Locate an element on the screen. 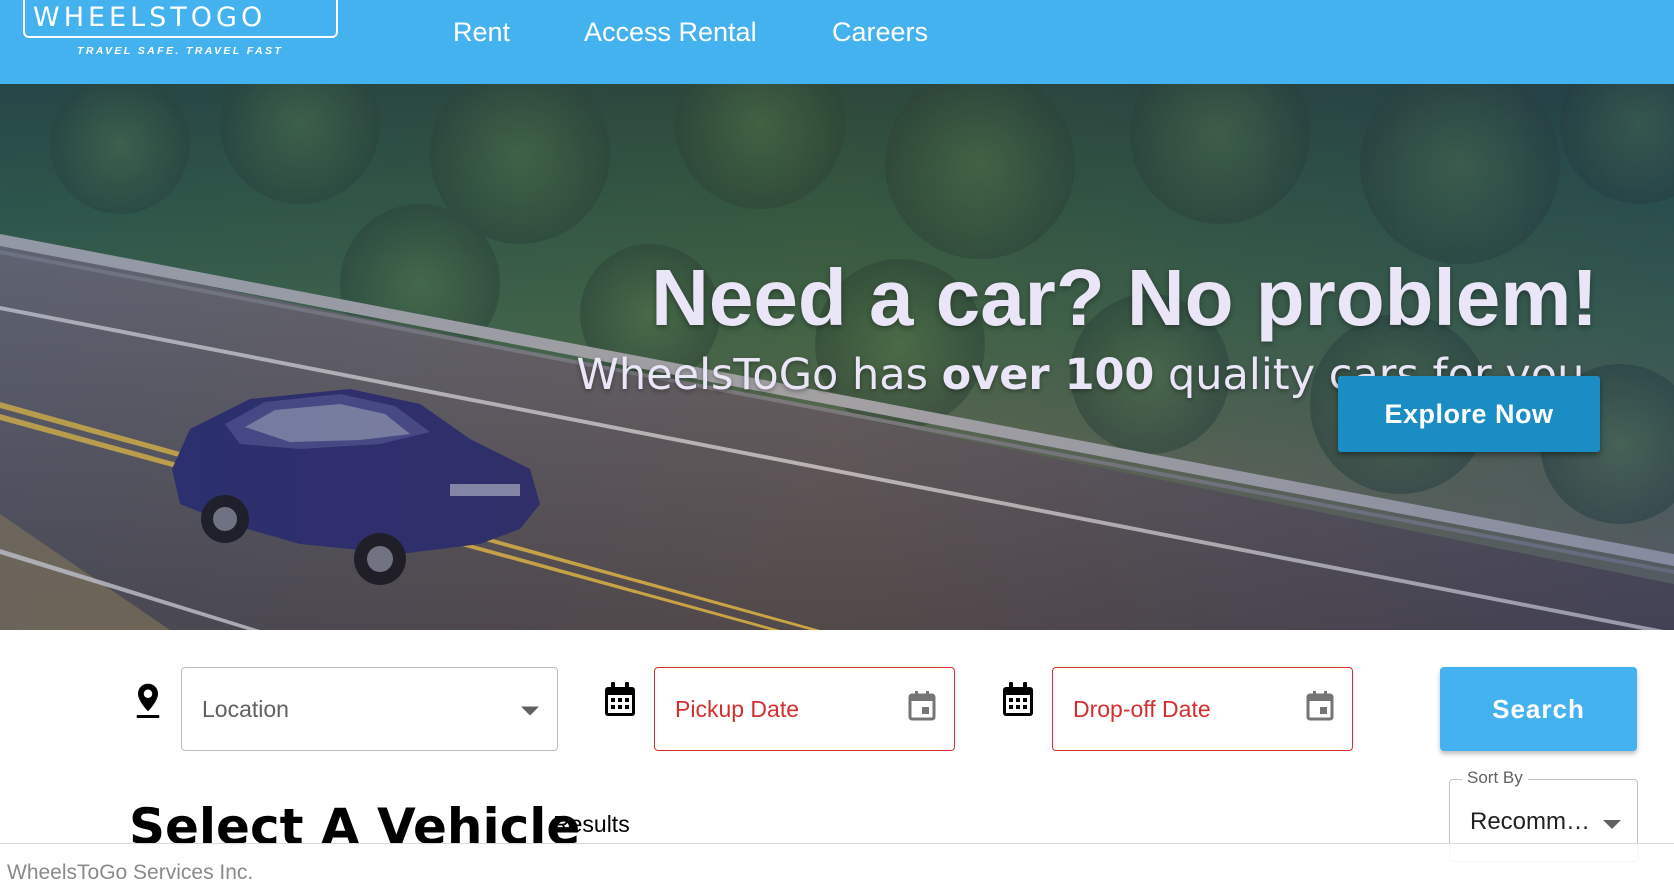  search-button: Search is located at coordinates (1538, 709).